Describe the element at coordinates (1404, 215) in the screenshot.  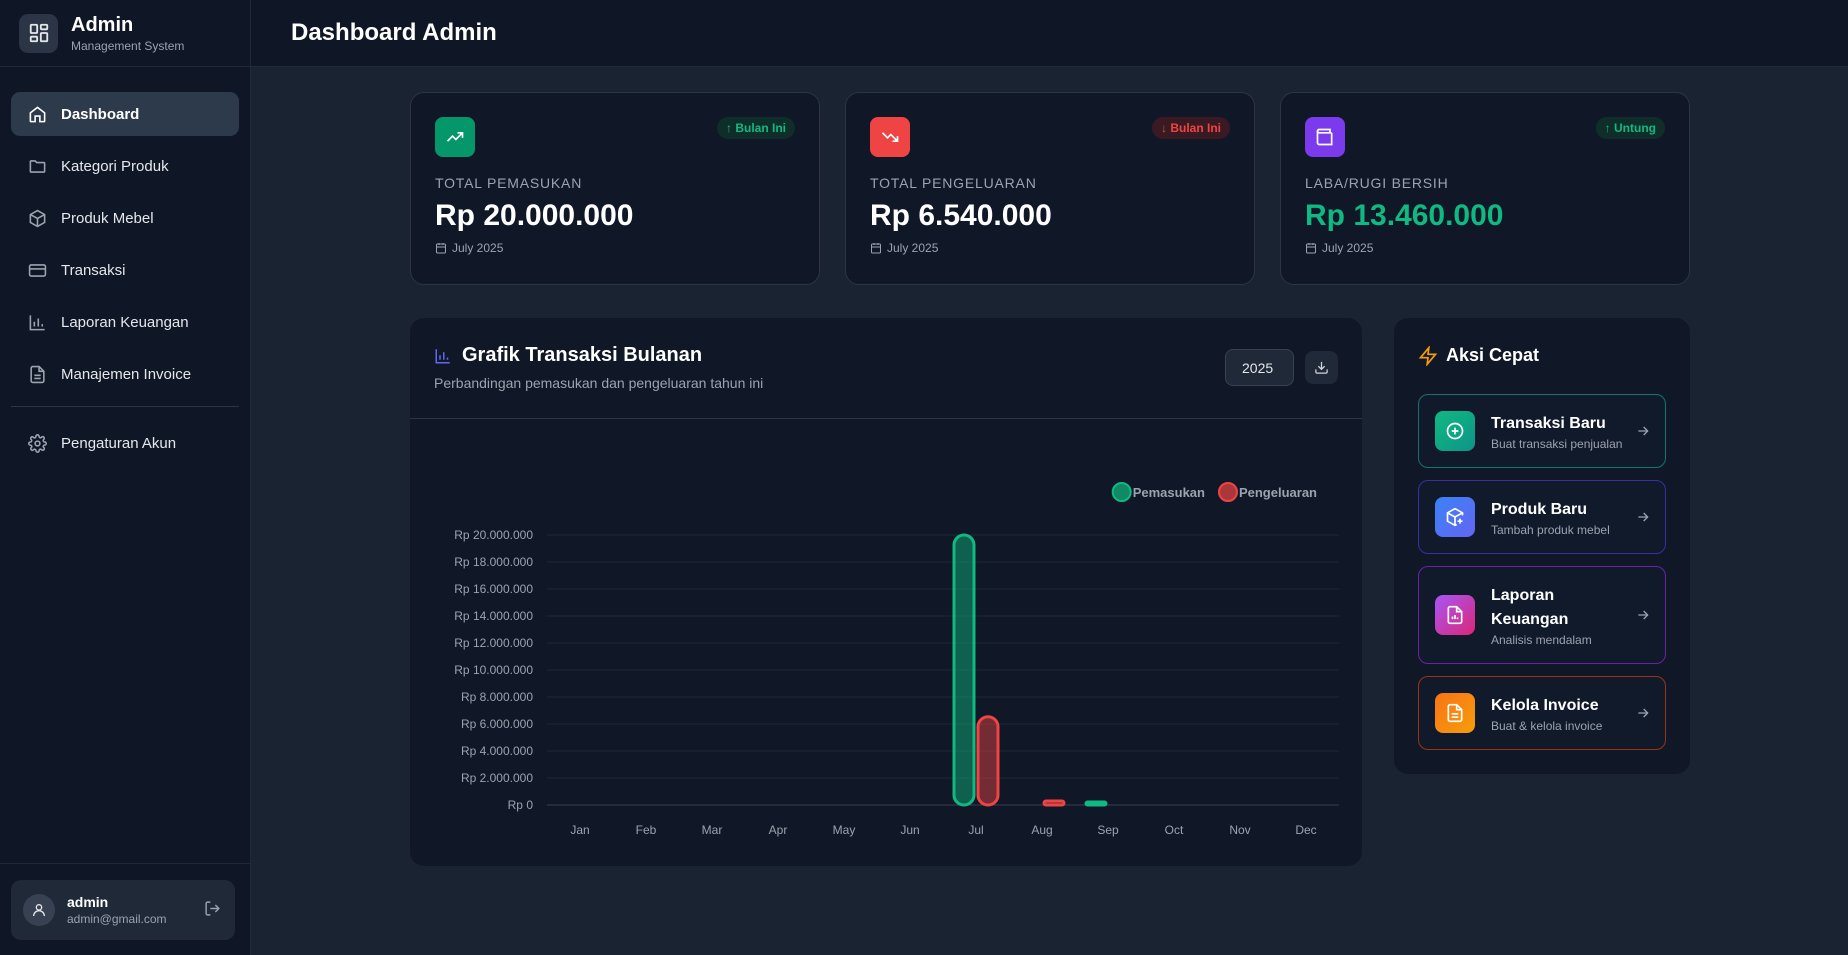
I see `stat-value: Rp 13.460.000` at that location.